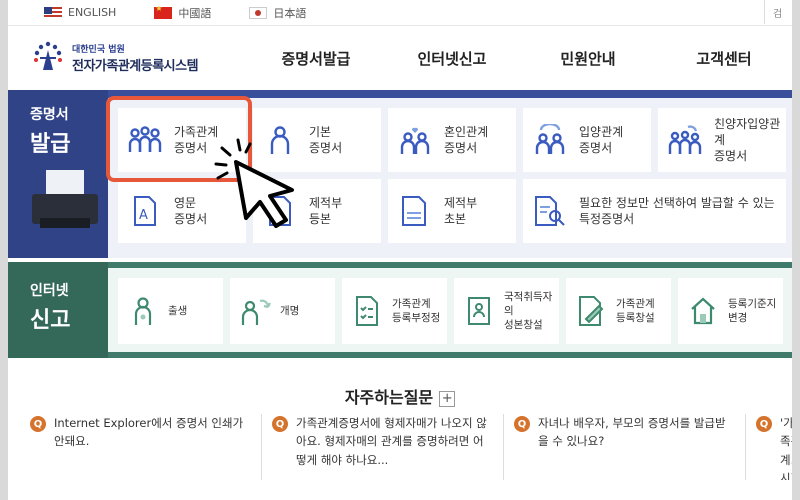  I want to click on jp-flag-icon, so click(258, 12).